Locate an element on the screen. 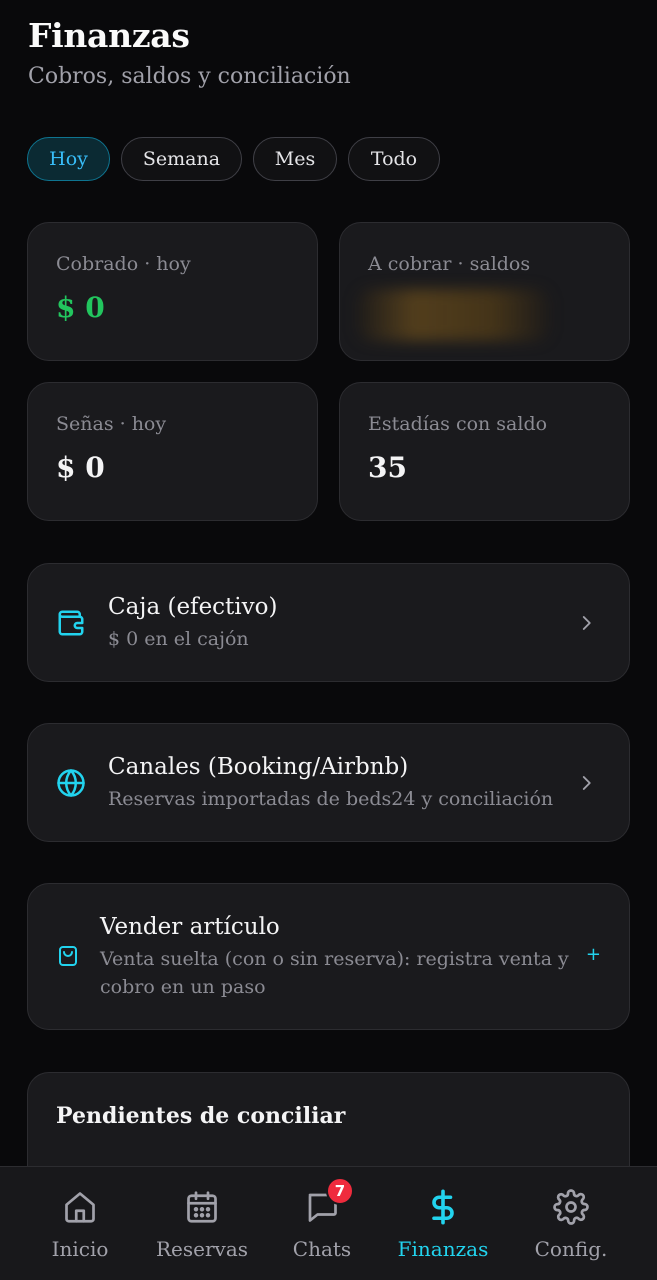  page-subtitle: Cobros, saldos y conciliación is located at coordinates (189, 76).